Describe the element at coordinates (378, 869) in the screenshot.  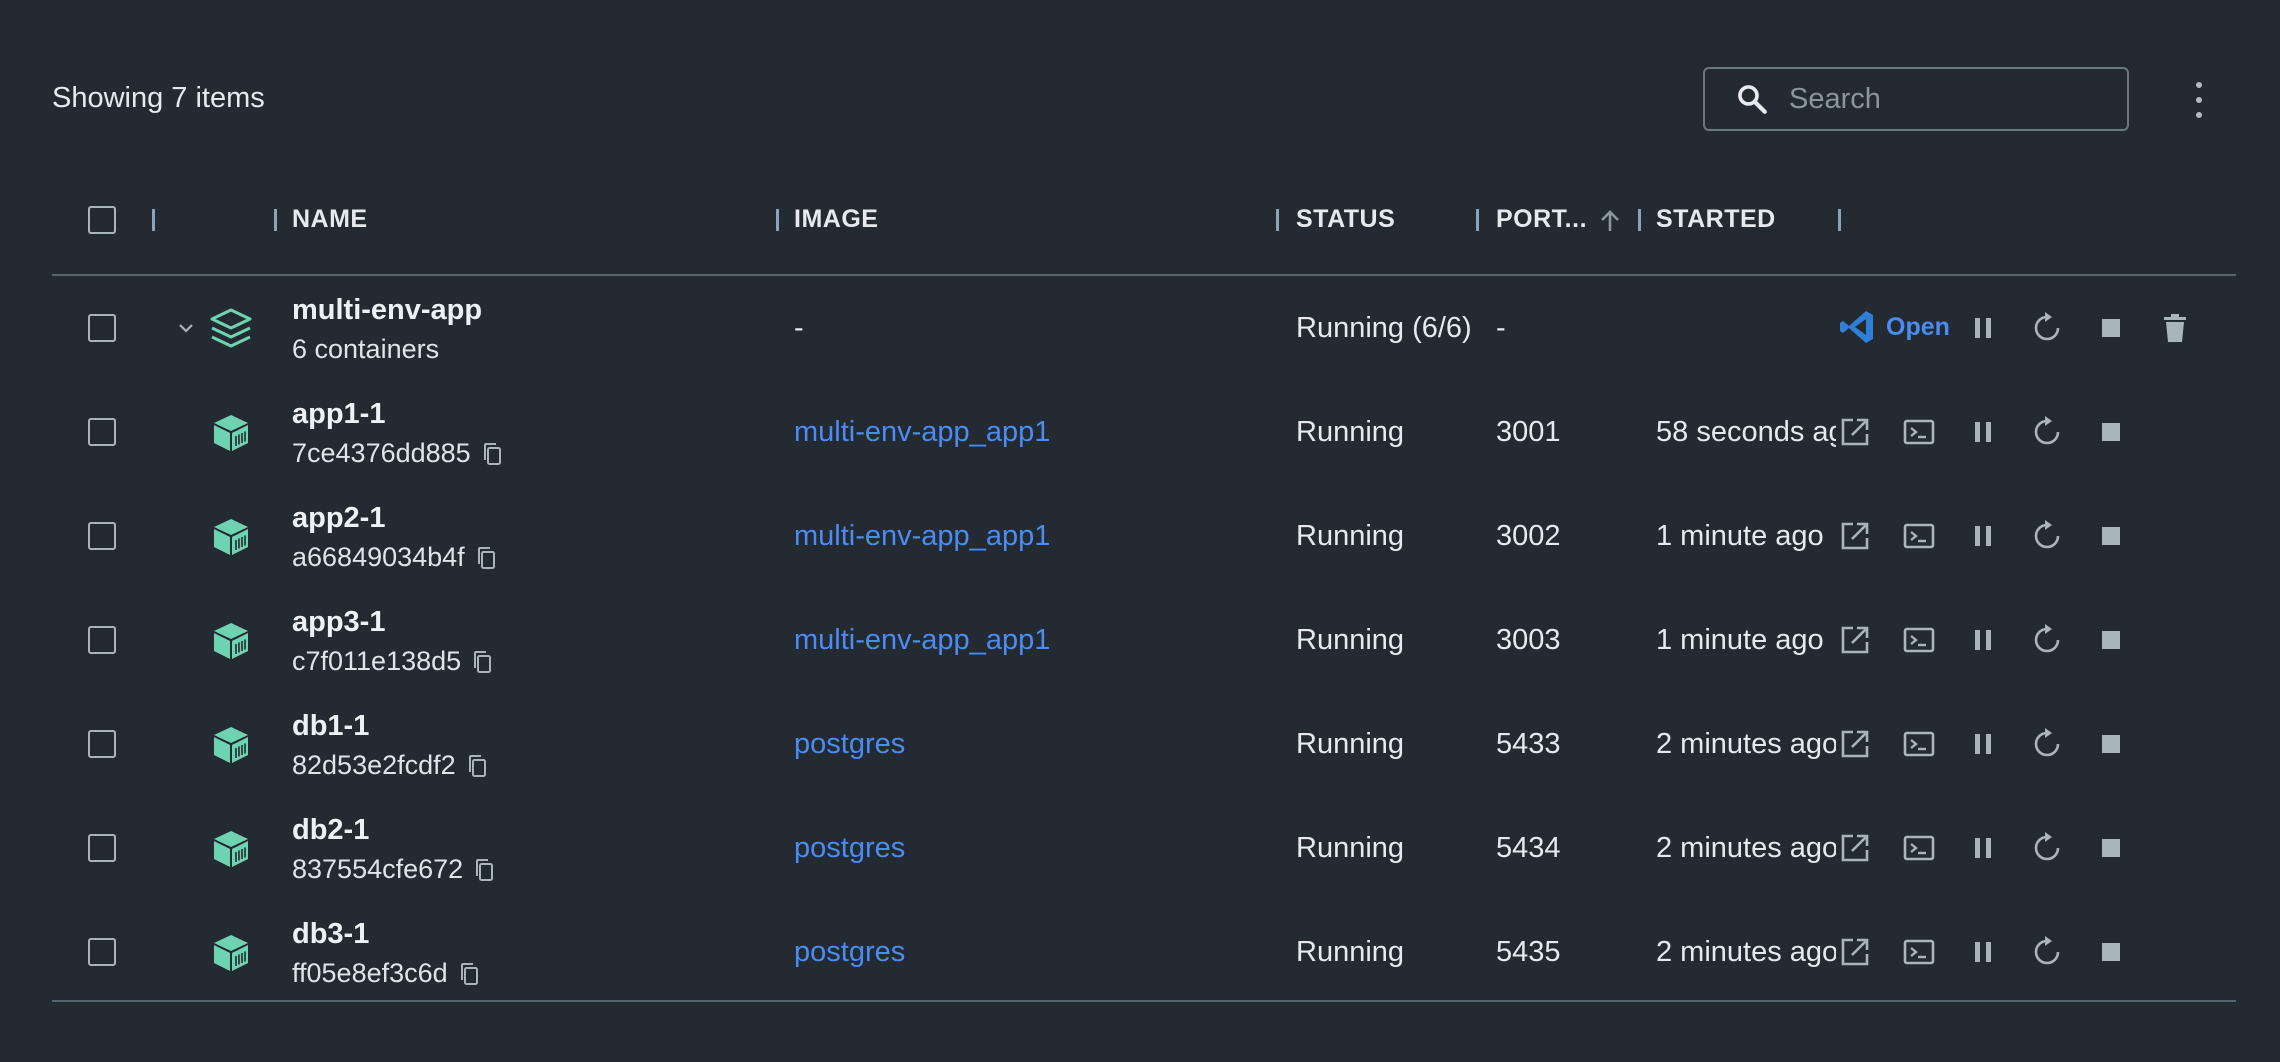
I see `container-id: 837554cfe672` at that location.